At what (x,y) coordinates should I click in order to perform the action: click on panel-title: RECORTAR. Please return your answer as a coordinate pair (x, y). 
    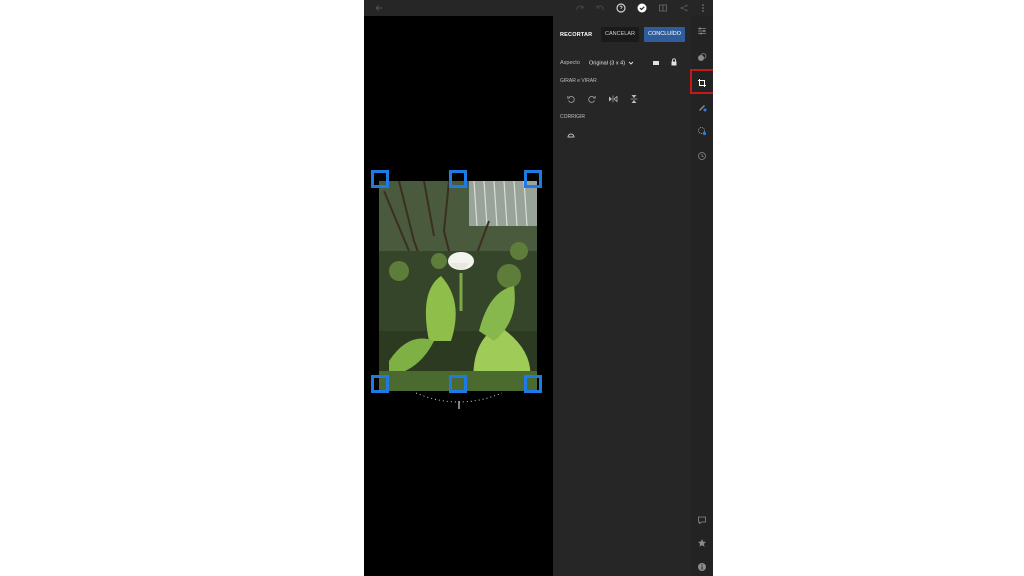
    Looking at the image, I should click on (576, 35).